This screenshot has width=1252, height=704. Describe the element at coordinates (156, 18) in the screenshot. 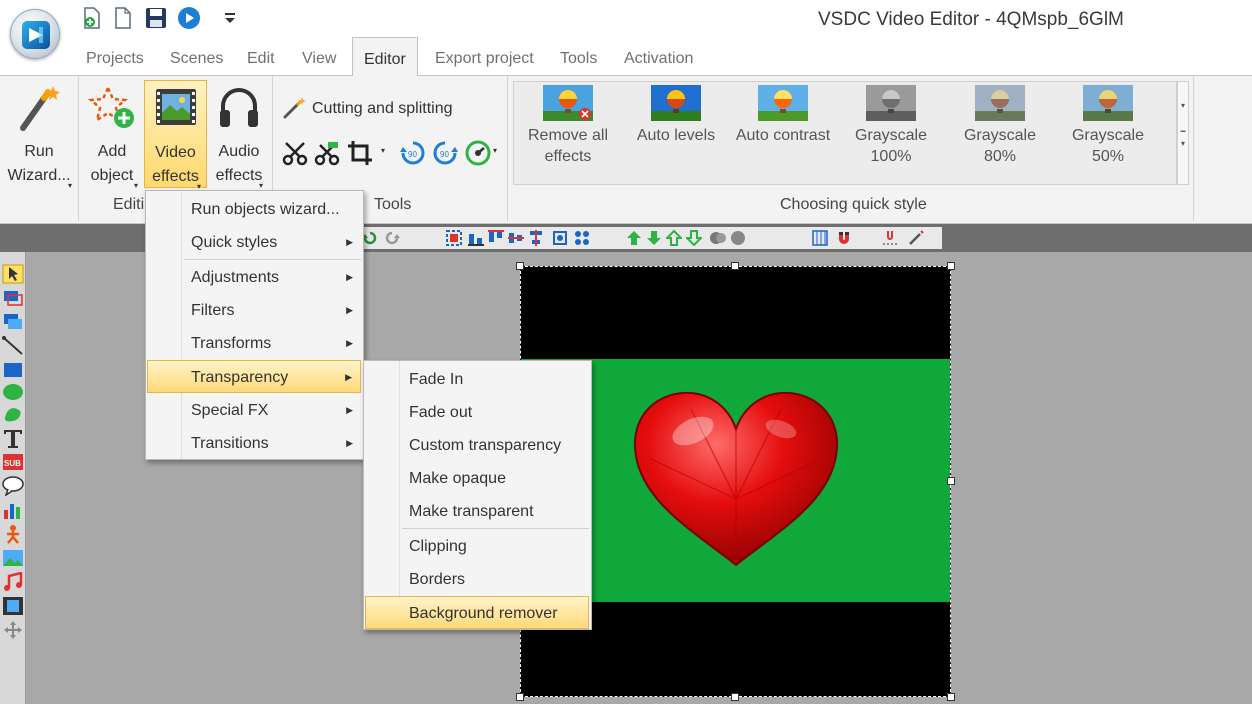

I see `save-icon` at that location.